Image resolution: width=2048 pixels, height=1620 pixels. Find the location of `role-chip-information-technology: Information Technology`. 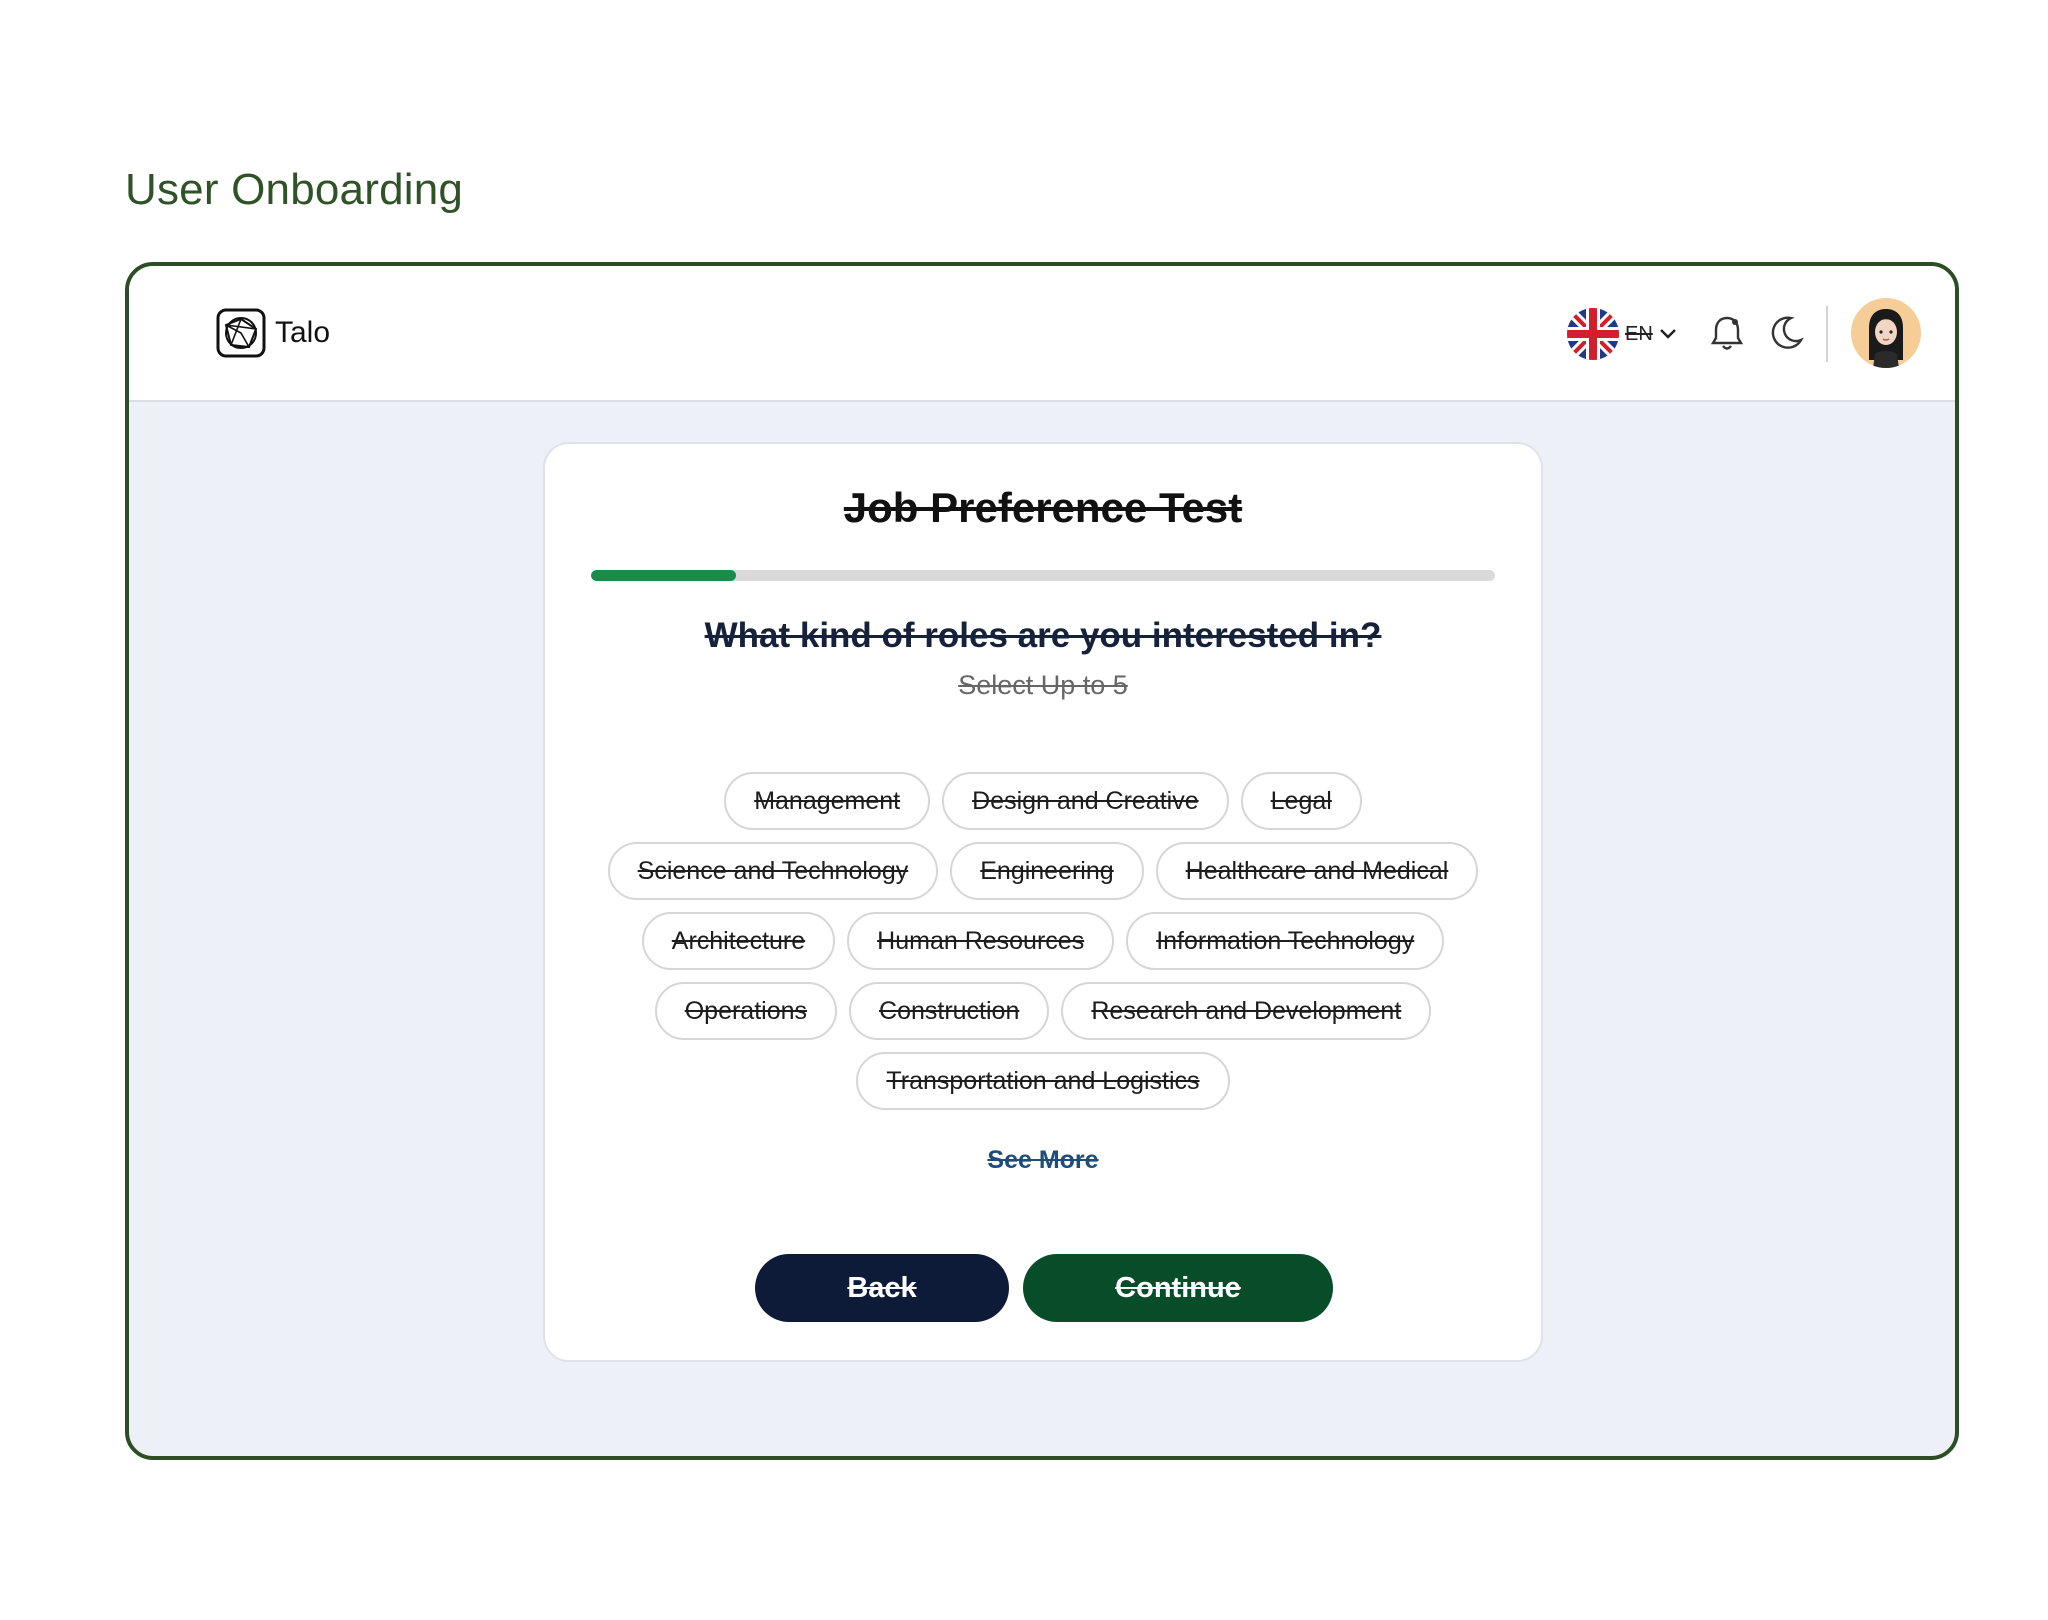

role-chip-information-technology: Information Technology is located at coordinates (1285, 941).